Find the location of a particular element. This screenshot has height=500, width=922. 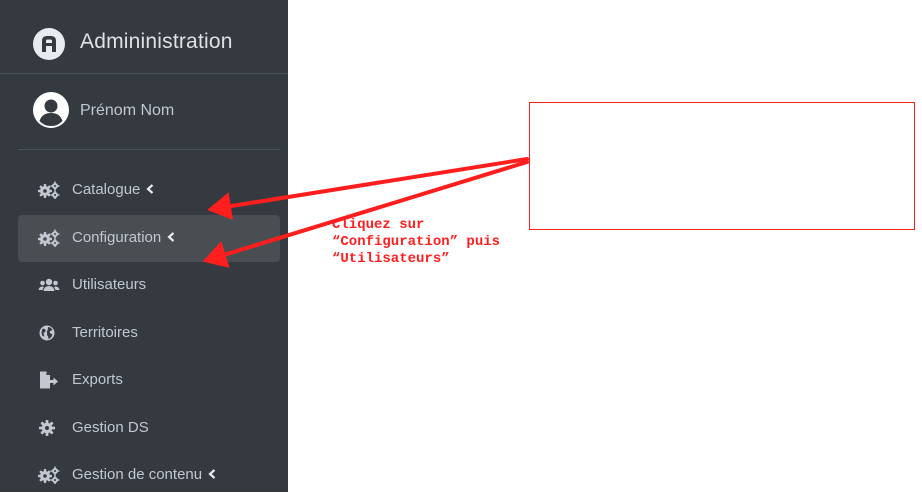

sidebar-item-gestion-de-contenu: Gestion de contenu is located at coordinates (149, 476).